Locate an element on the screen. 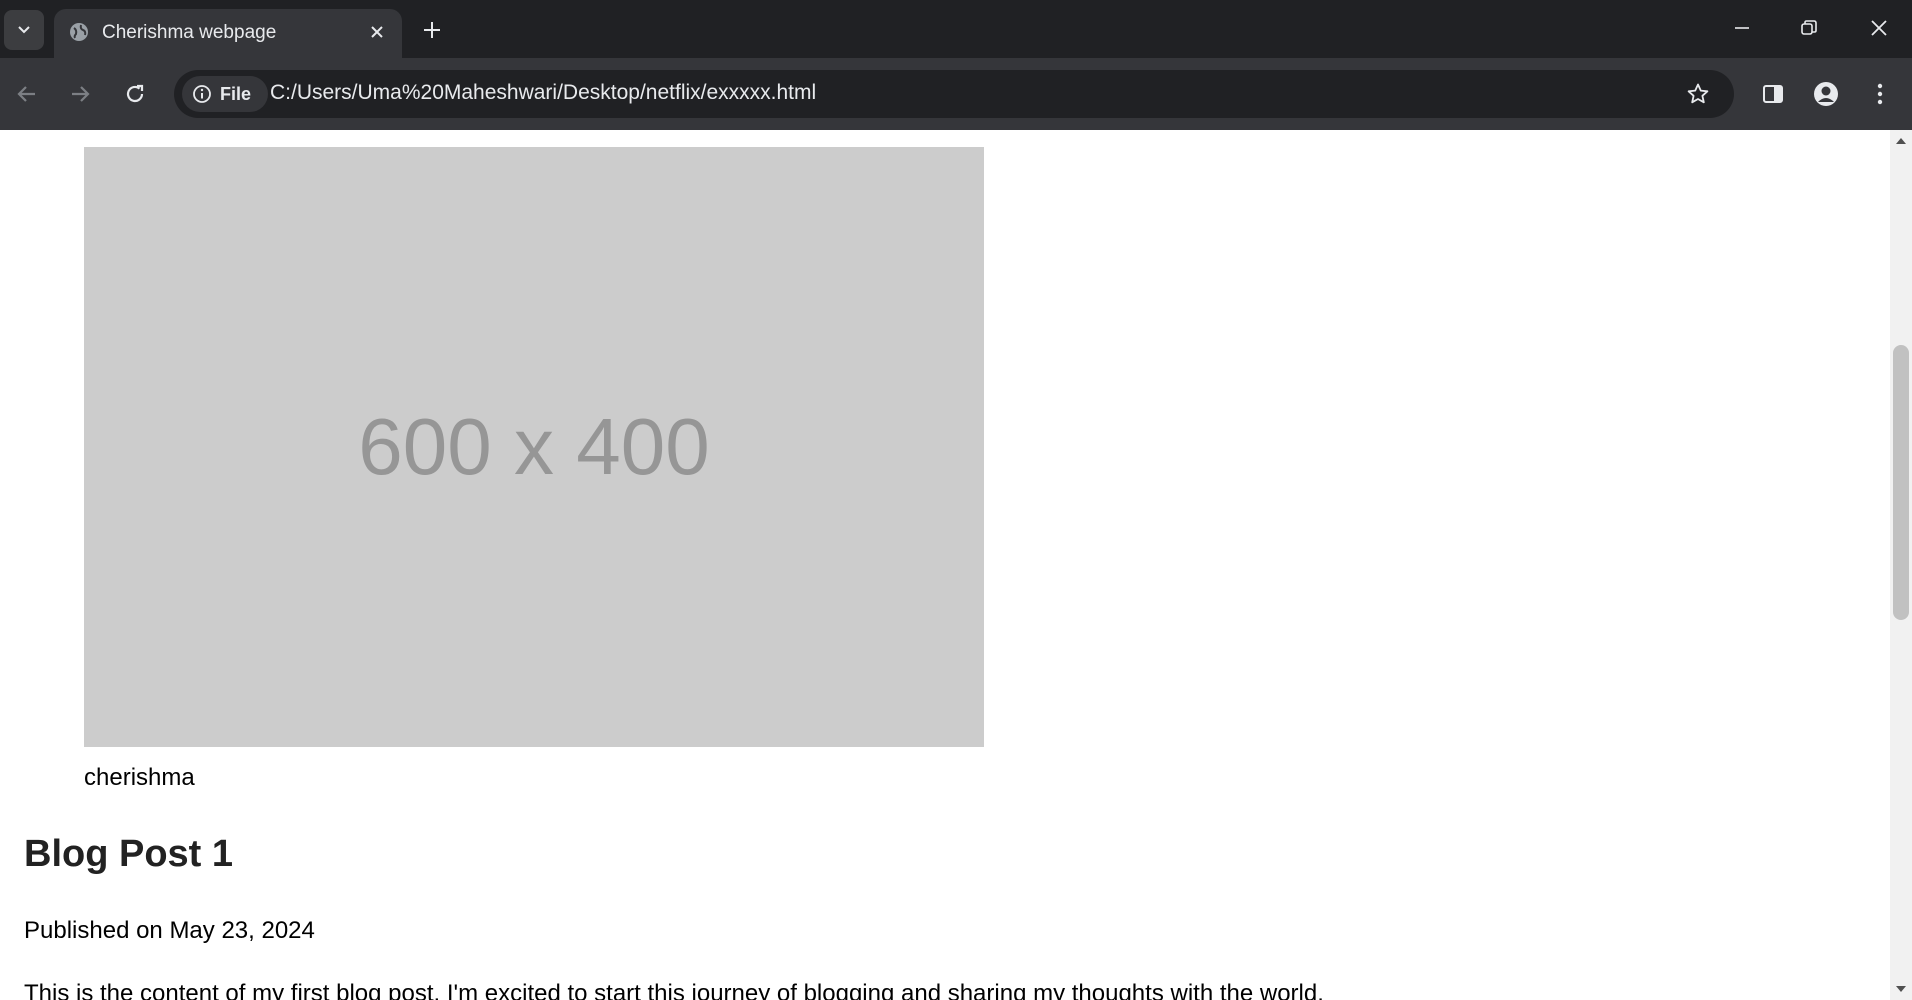 This screenshot has height=1000, width=1912. site-chip-label: File is located at coordinates (236, 93).